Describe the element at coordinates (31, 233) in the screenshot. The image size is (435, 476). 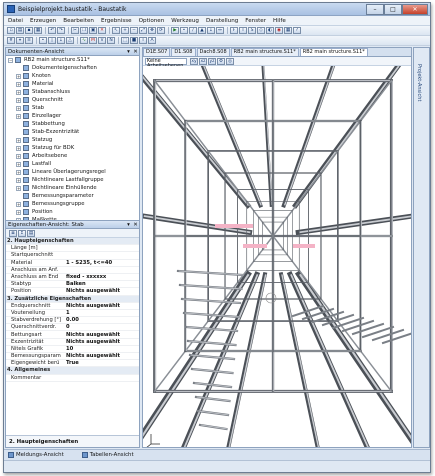
I see `property-pages-icon: ▤` at that location.